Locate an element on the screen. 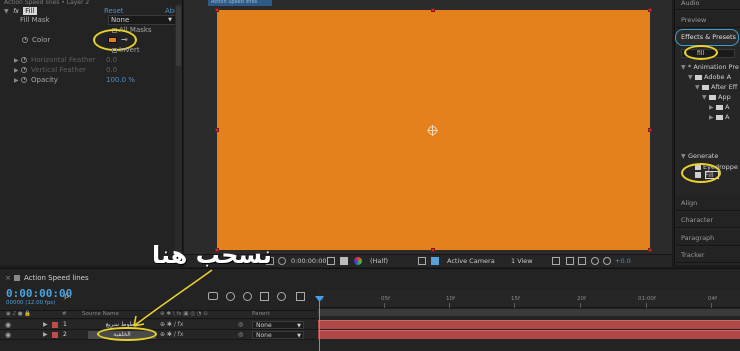  anchor-point-icon is located at coordinates (432, 130).